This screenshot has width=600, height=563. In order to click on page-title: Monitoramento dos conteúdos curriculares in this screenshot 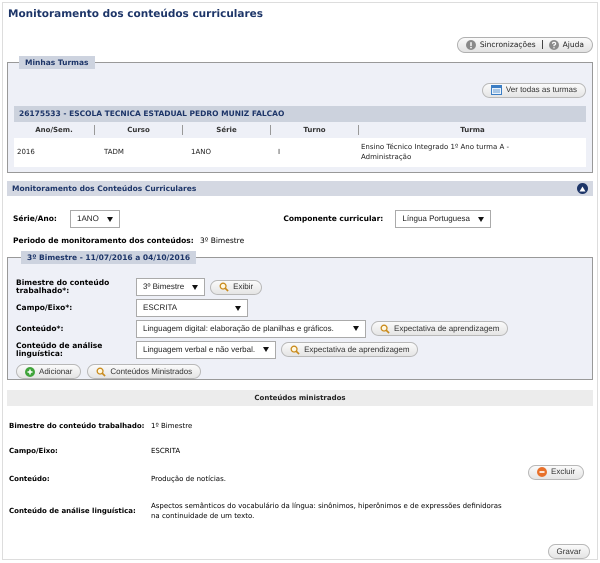, I will do `click(135, 14)`.